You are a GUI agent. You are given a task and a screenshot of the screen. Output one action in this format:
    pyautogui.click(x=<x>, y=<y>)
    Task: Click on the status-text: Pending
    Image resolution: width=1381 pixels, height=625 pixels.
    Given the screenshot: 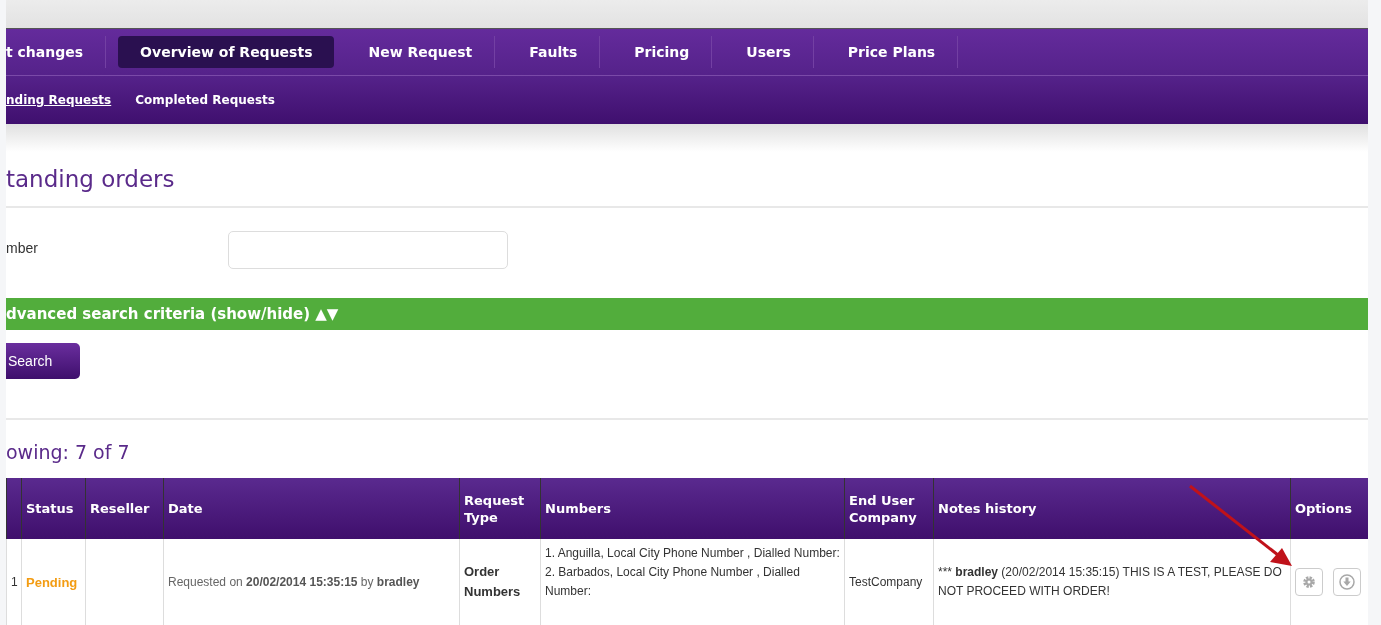 What is the action you would take?
    pyautogui.click(x=52, y=582)
    